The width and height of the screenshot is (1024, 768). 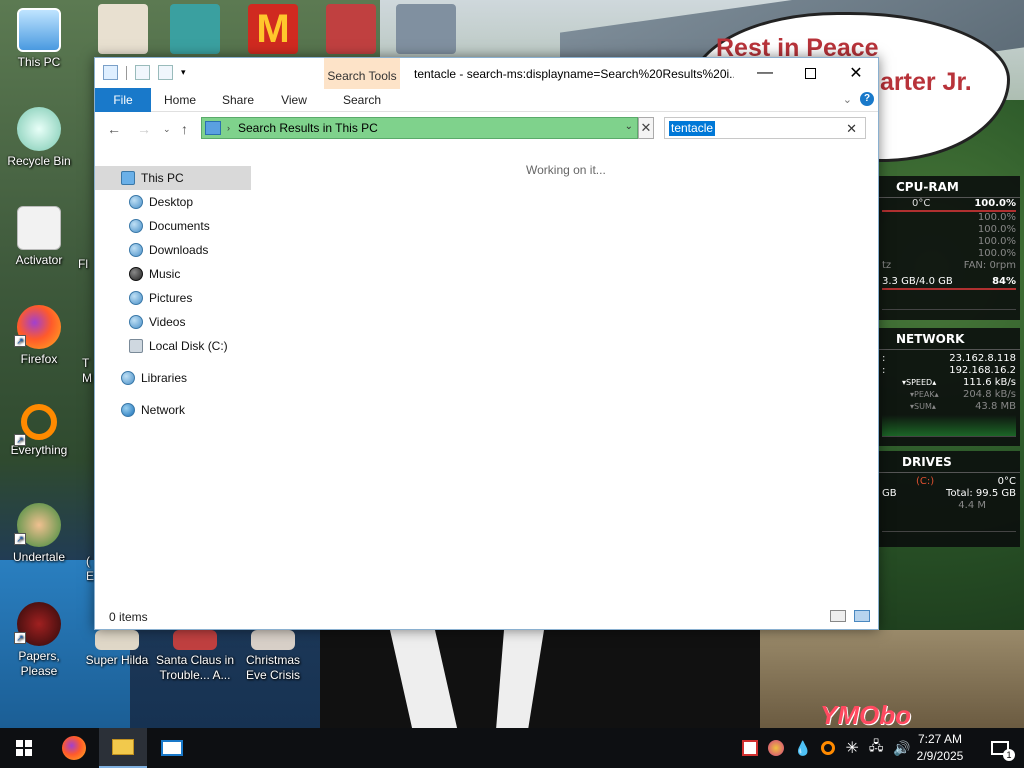 I want to click on properties-icon, so click(x=142, y=72).